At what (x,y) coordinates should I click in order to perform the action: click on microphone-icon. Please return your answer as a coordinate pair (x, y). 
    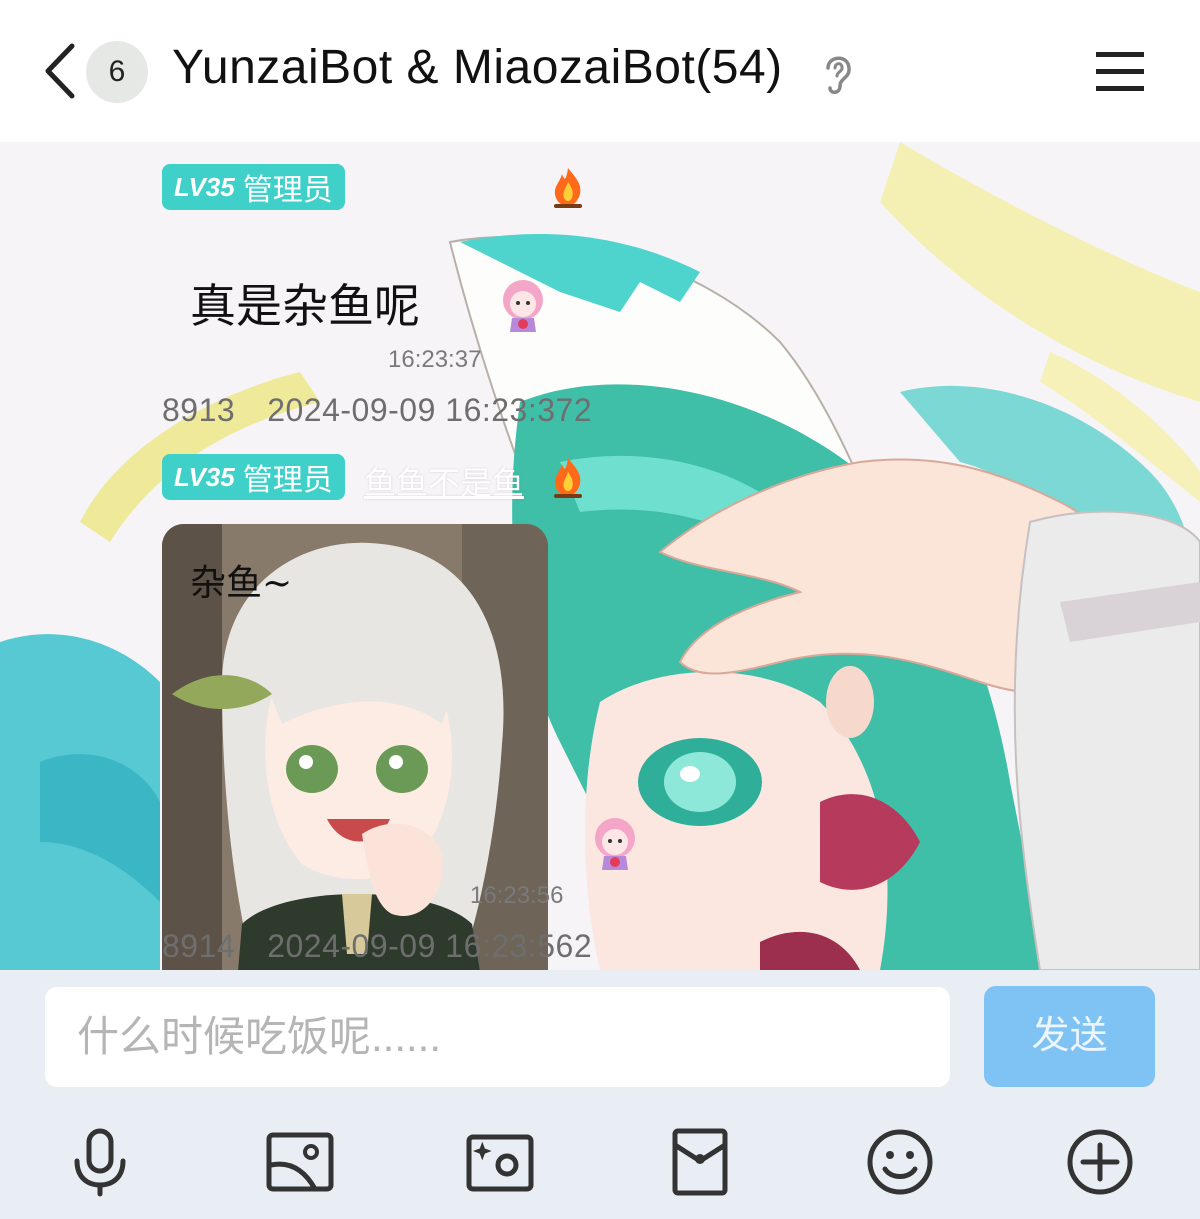
    Looking at the image, I should click on (100, 1162).